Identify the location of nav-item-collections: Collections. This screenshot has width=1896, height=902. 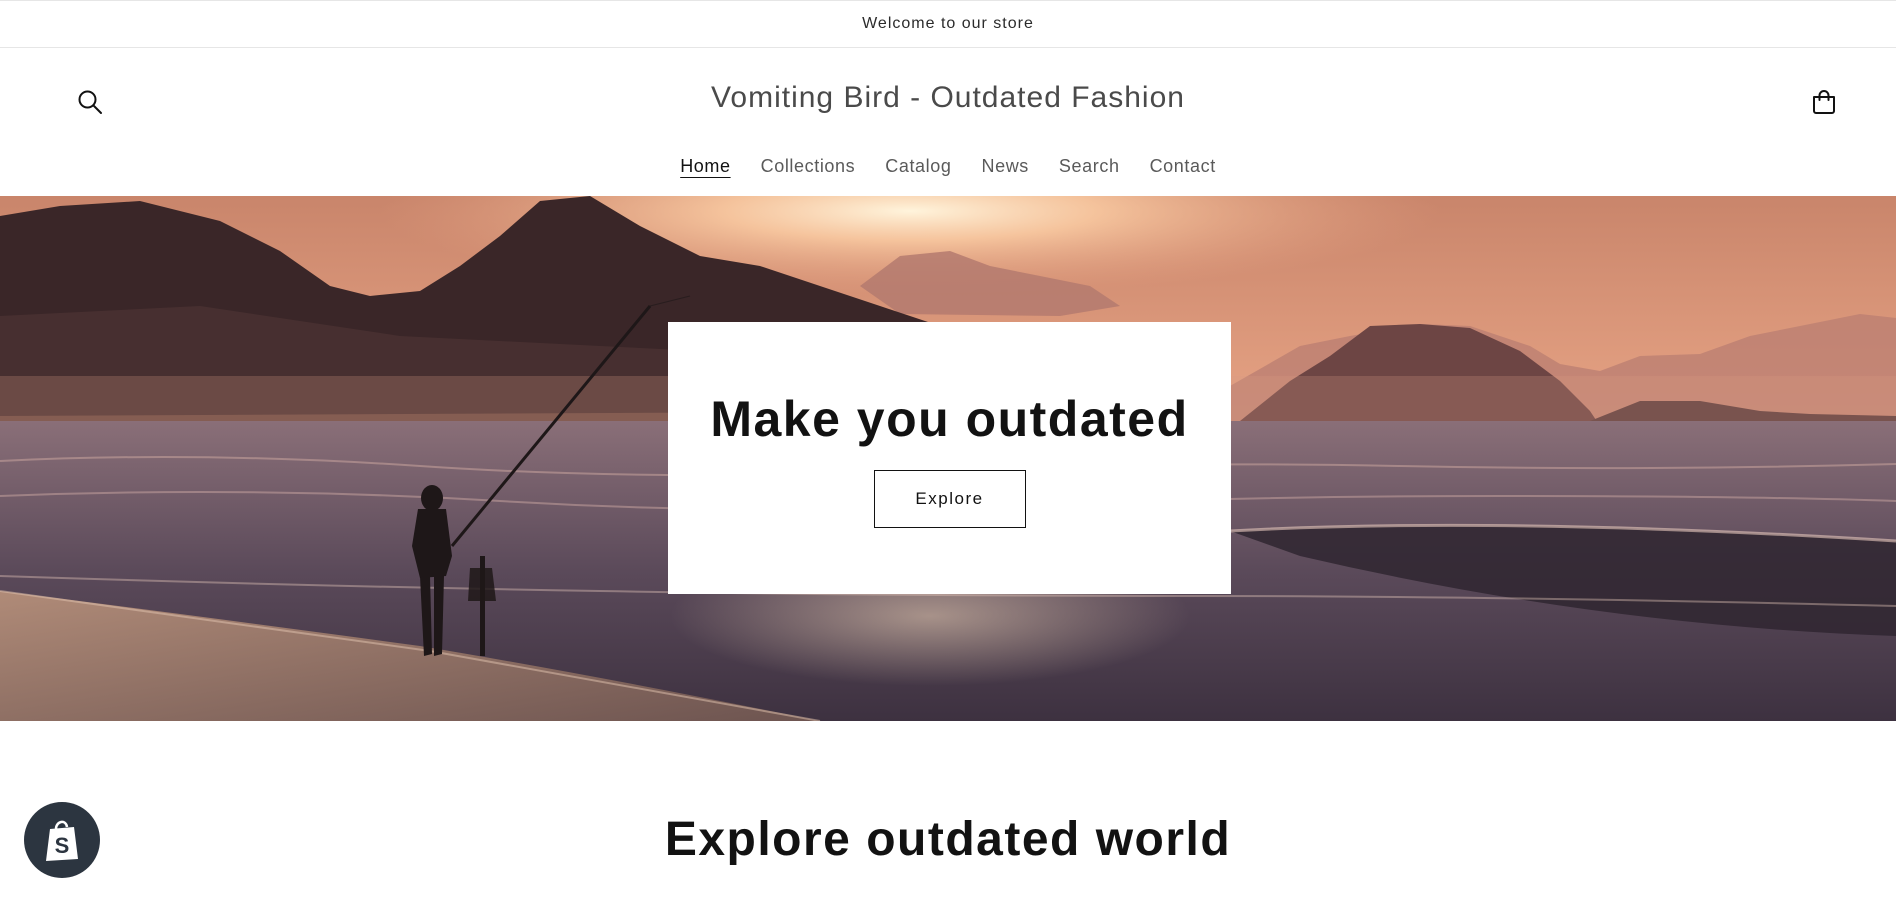
(808, 168).